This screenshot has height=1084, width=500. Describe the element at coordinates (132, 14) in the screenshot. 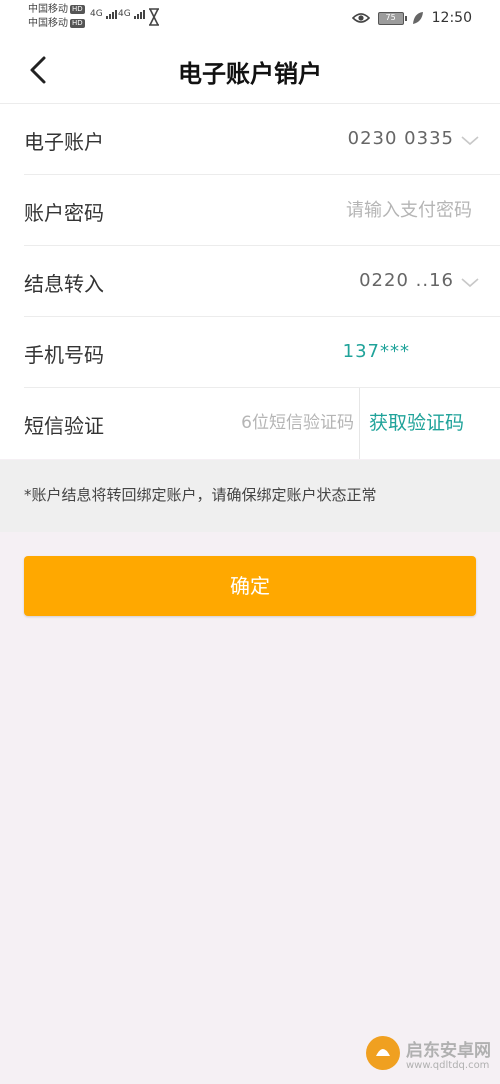

I see `signal-icon-2: 4G` at that location.